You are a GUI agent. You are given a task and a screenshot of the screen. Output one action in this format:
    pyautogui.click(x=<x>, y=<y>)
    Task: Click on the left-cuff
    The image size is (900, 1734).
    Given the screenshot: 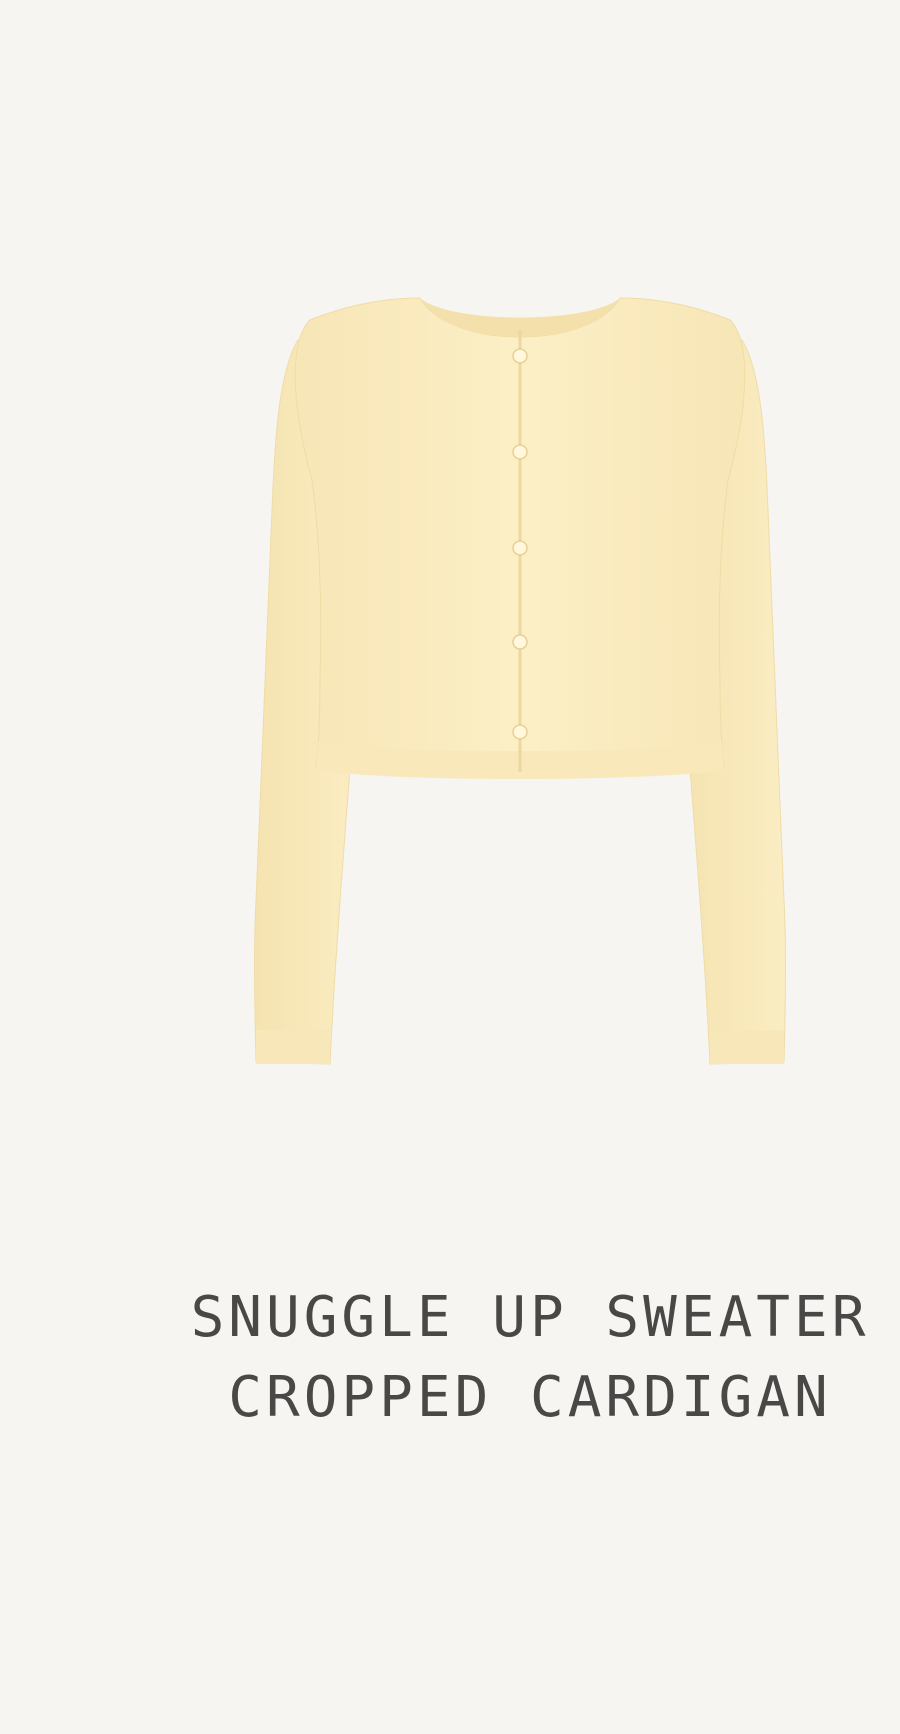 What is the action you would take?
    pyautogui.click(x=293, y=1047)
    